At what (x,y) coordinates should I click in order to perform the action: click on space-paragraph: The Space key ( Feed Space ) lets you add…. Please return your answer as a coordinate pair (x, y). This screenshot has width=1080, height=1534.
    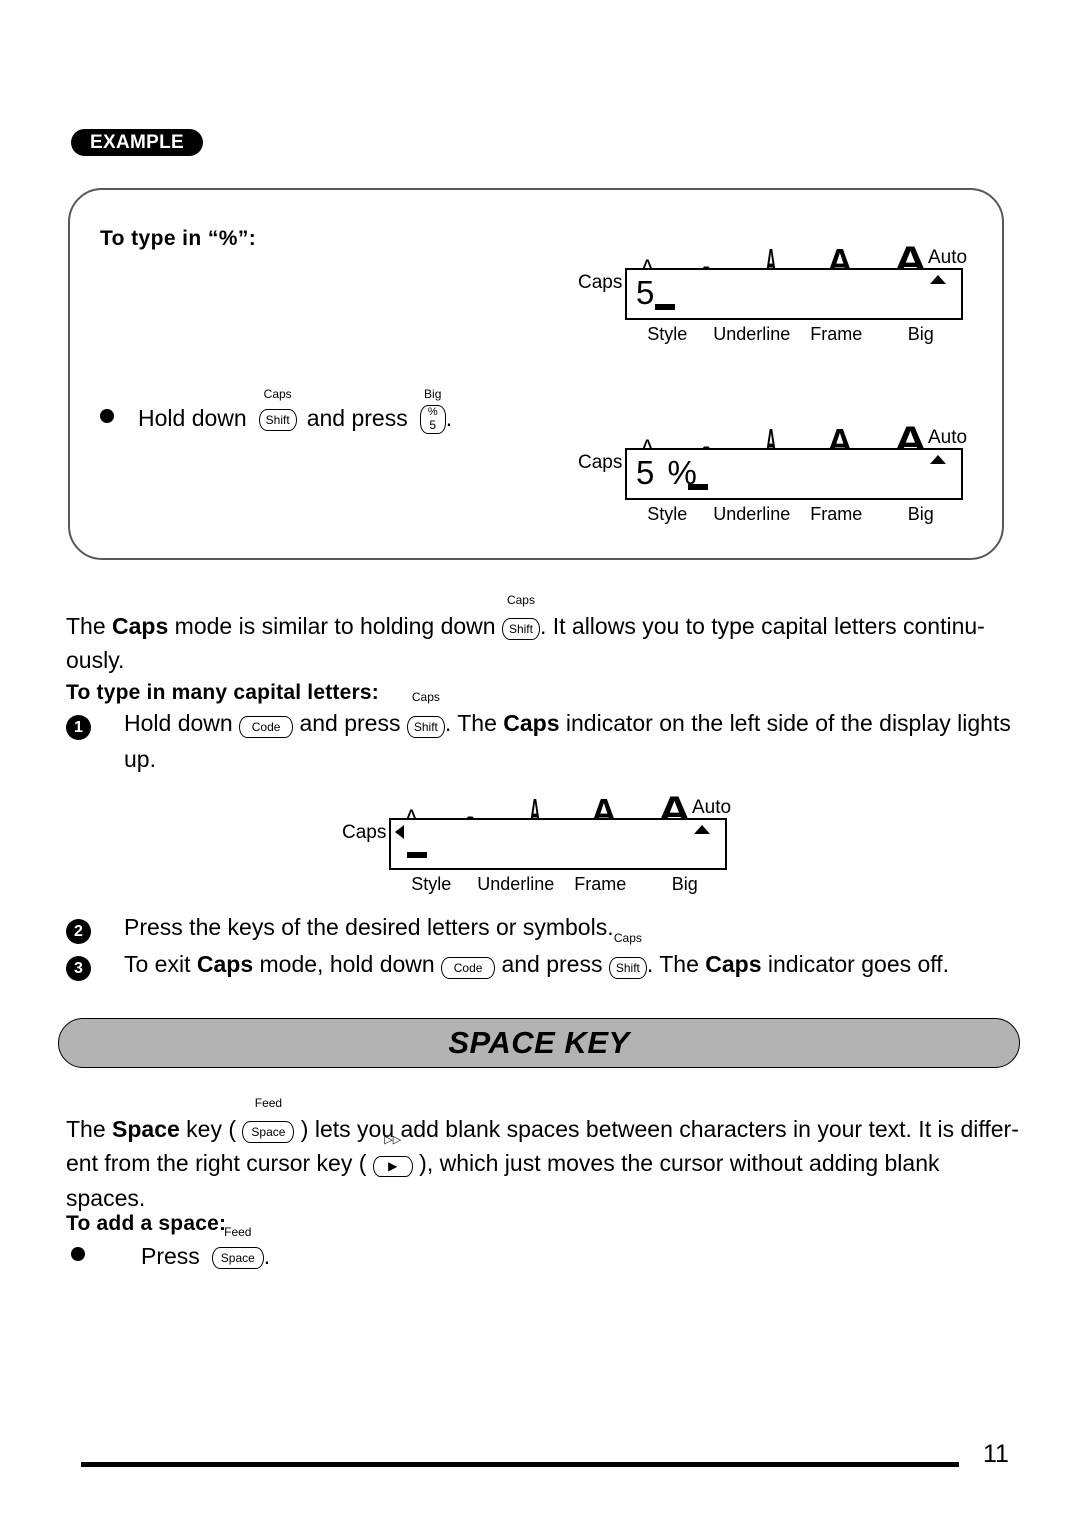
    Looking at the image, I should click on (543, 1156).